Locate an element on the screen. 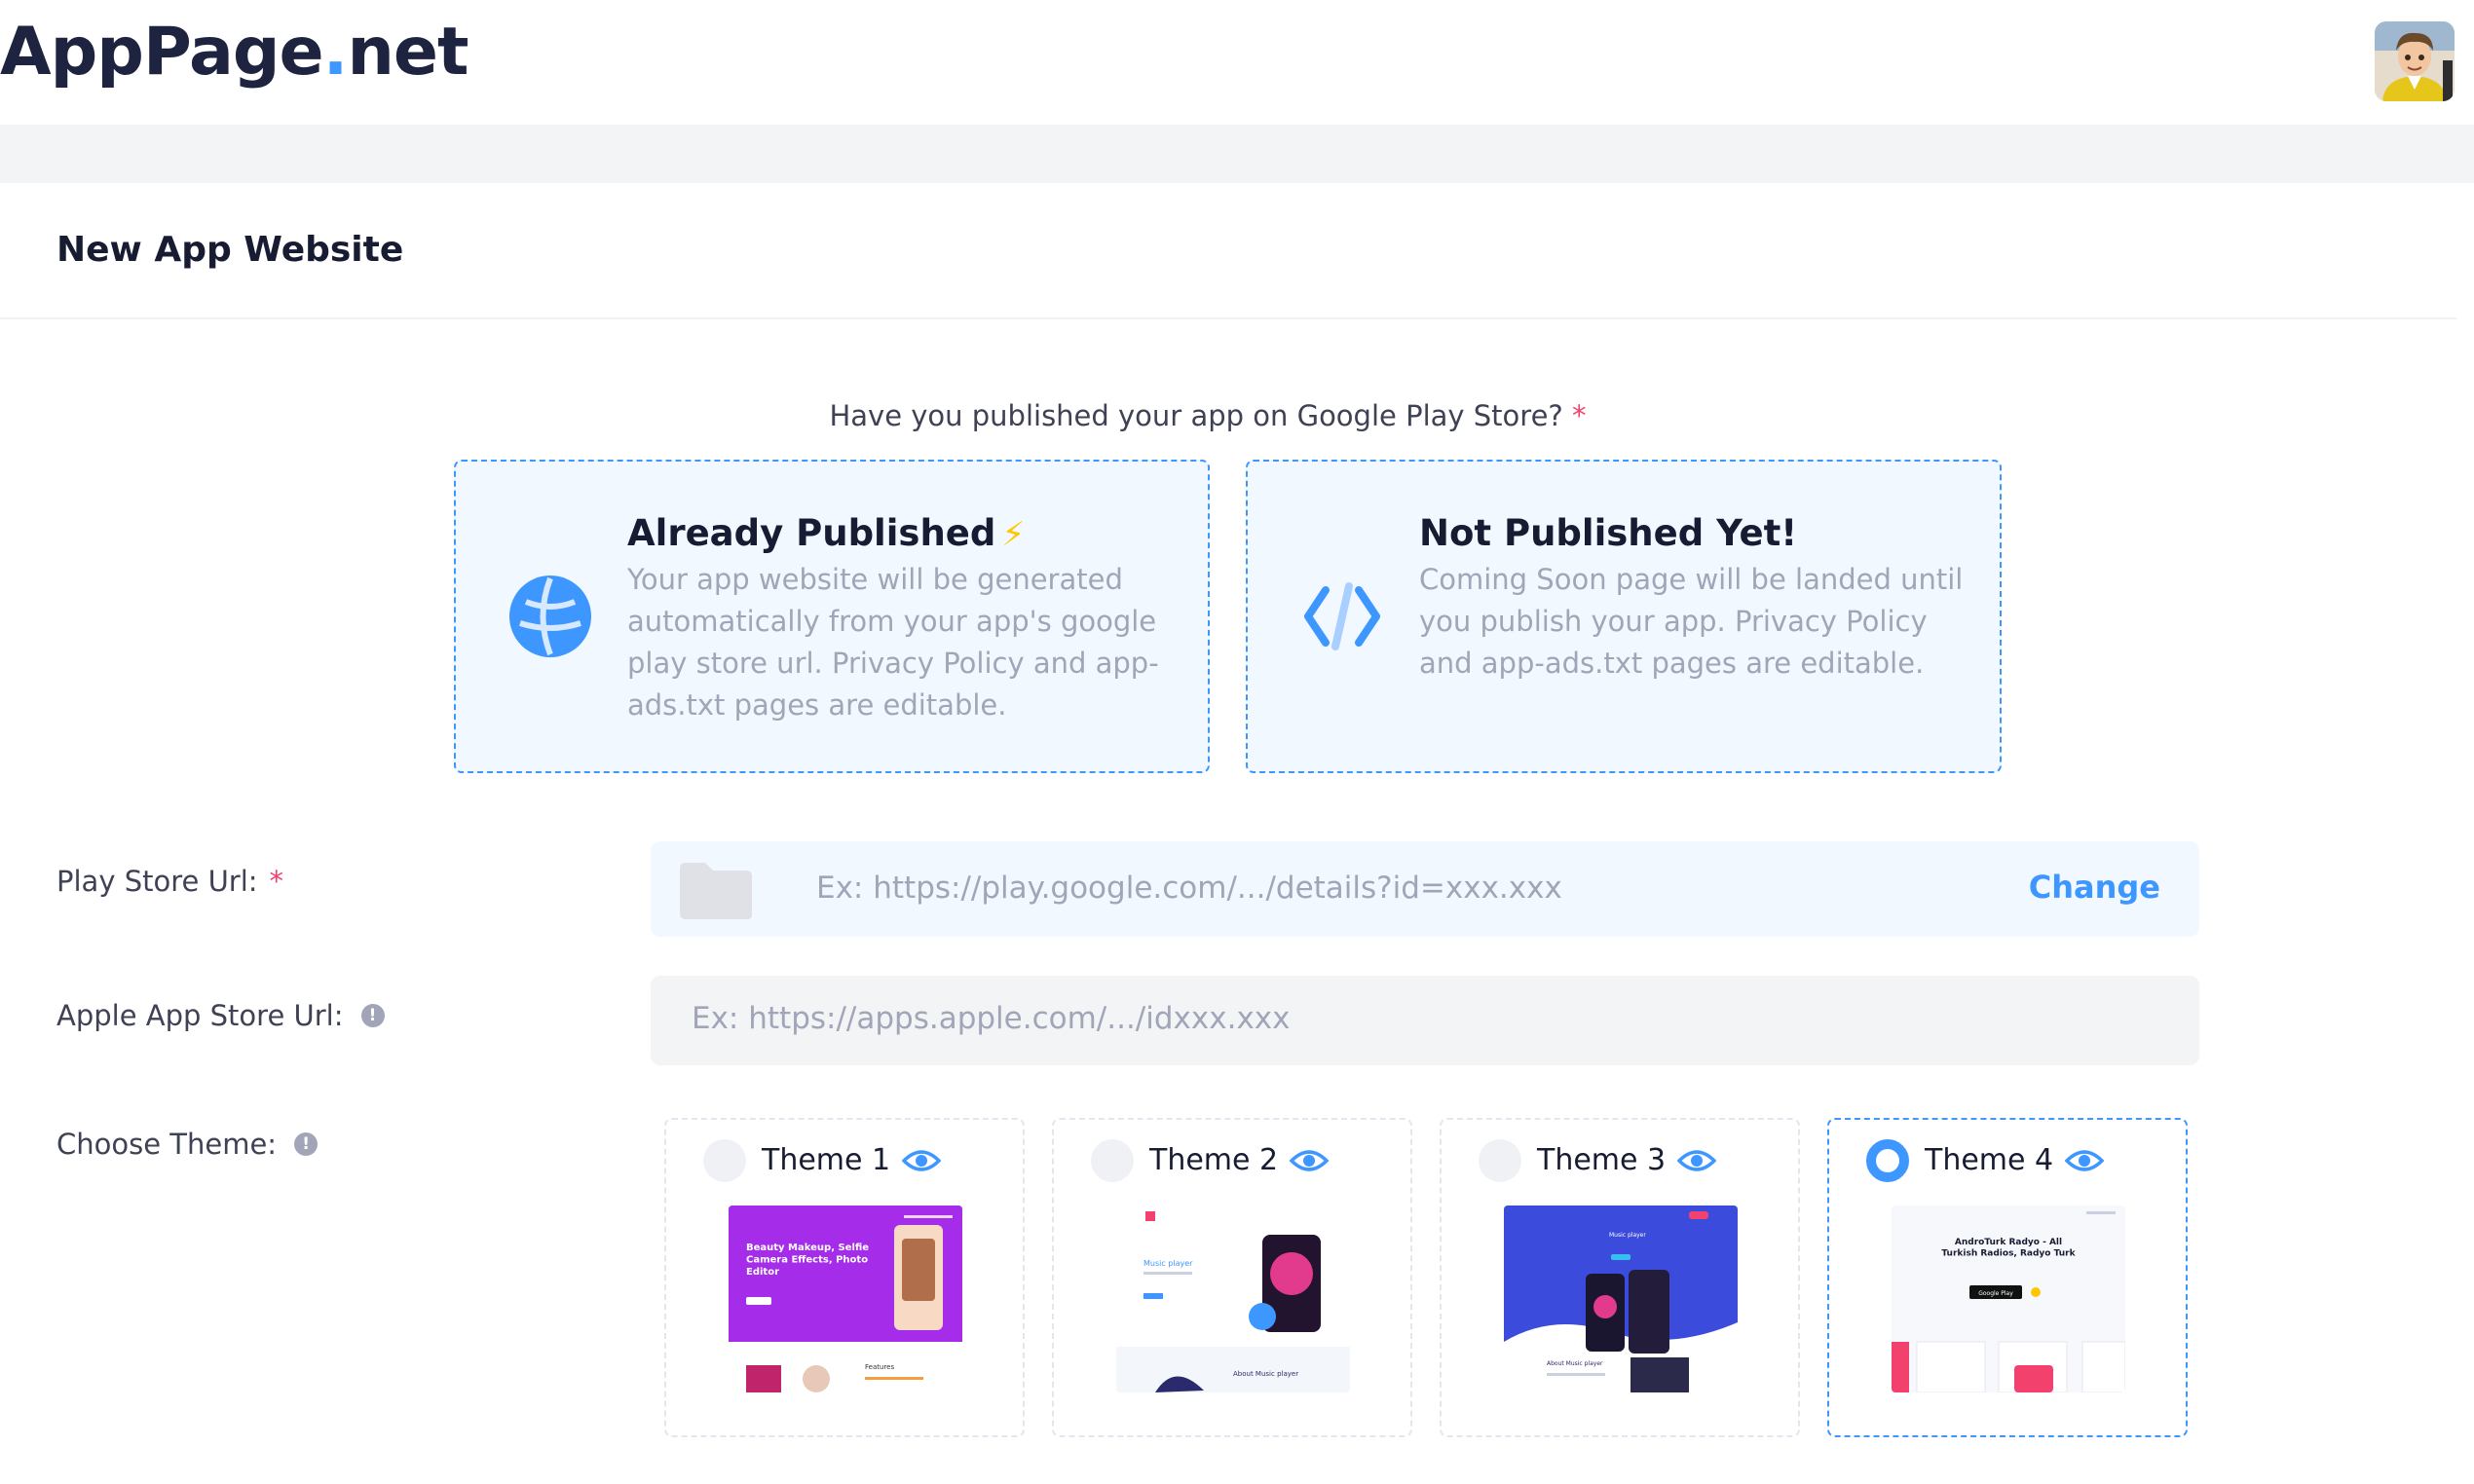 This screenshot has width=2474, height=1484. option-title: Already Published ⚡ is located at coordinates (826, 533).